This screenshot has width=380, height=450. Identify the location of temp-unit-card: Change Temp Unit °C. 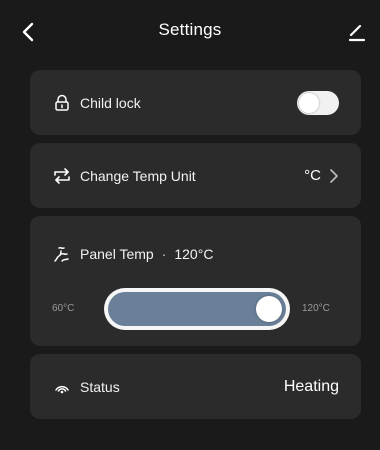
(195, 175).